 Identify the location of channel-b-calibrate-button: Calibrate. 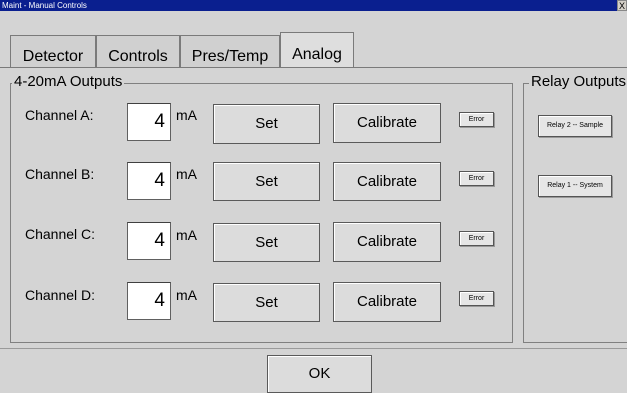
(387, 181).